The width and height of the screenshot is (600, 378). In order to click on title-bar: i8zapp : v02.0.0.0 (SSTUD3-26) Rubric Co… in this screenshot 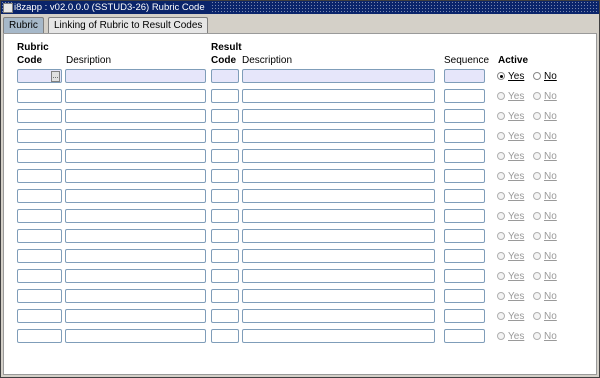, I will do `click(300, 7)`.